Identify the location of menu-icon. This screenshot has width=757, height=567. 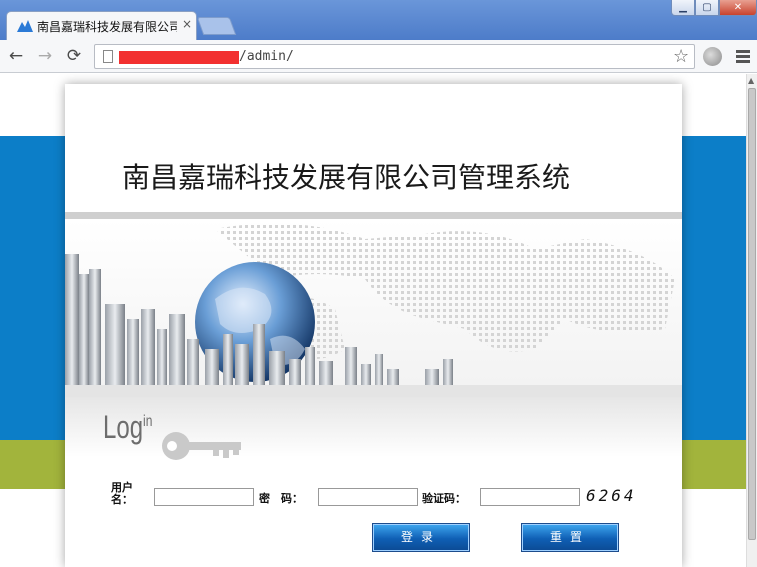
(743, 57).